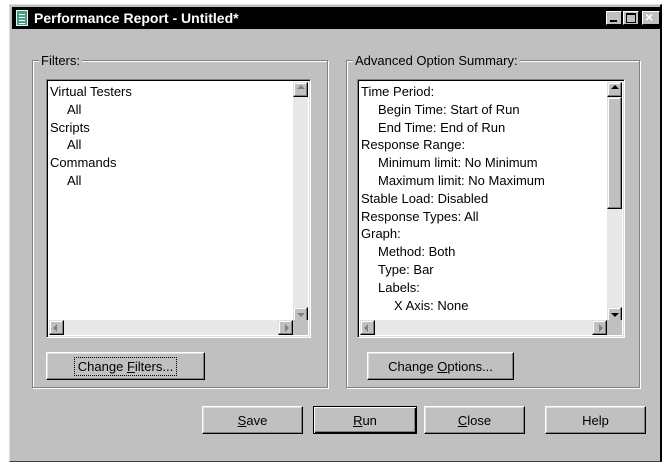 This screenshot has width=662, height=462. What do you see at coordinates (442, 127) in the screenshot?
I see `list-item: End Time: End of Run` at bounding box center [442, 127].